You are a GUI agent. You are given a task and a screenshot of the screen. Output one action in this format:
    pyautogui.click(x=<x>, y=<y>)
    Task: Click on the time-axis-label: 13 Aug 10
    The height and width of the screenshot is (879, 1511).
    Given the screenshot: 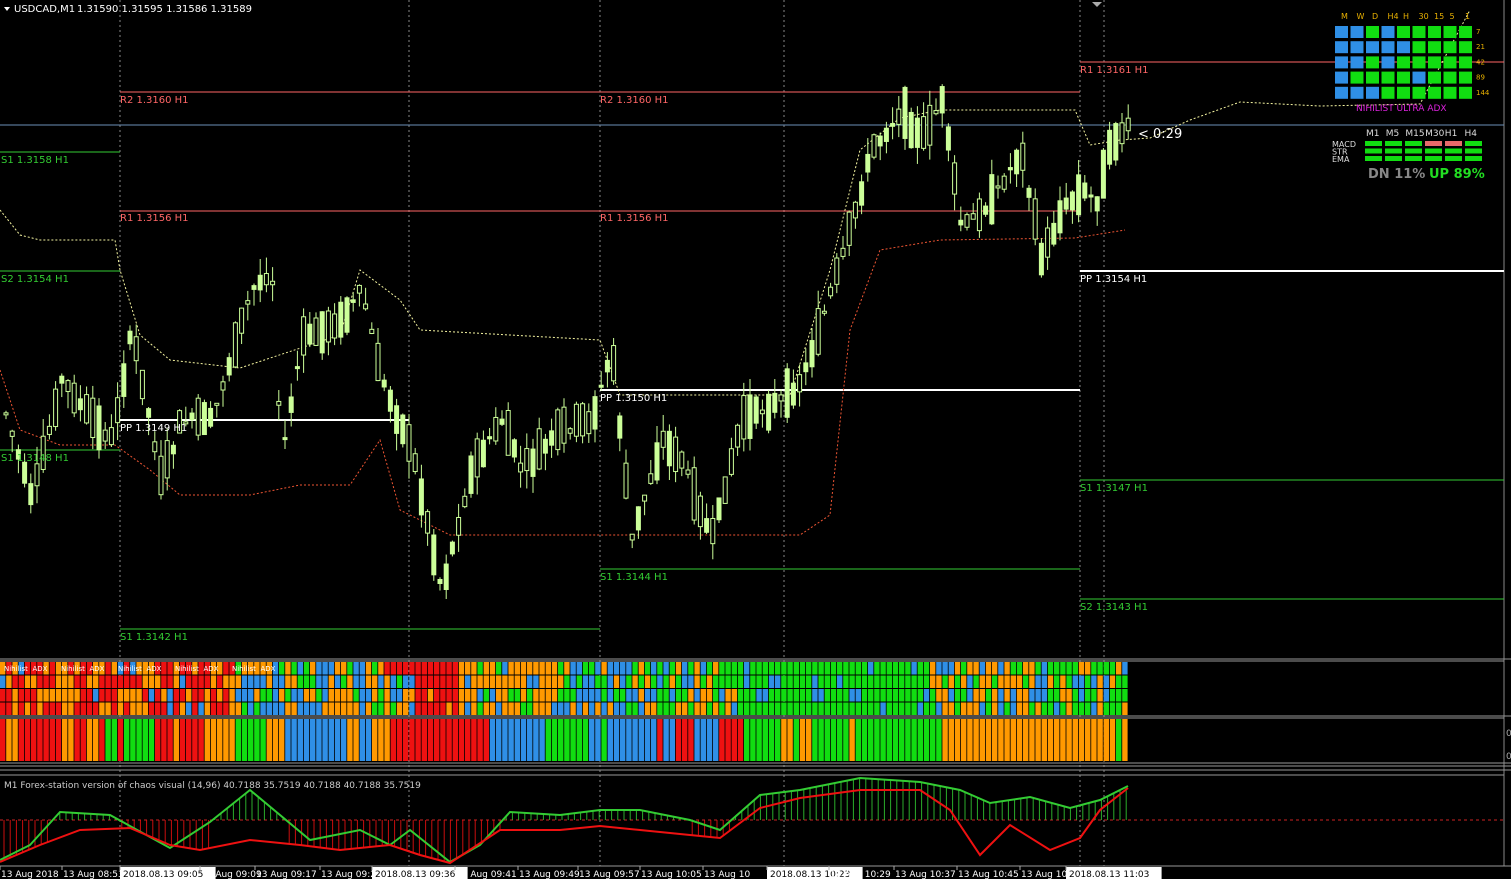 What is the action you would take?
    pyautogui.click(x=727, y=874)
    